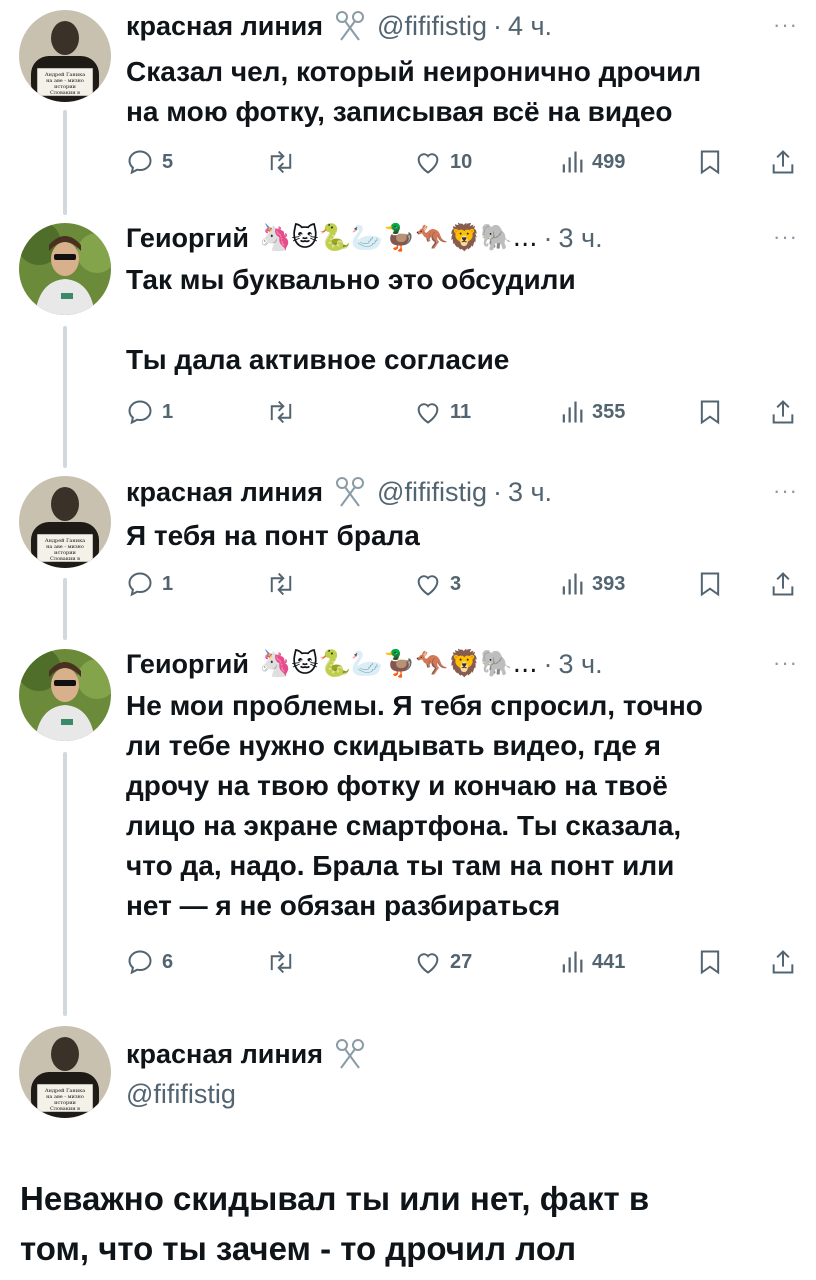 Image resolution: width=816 pixels, height=1280 pixels. I want to click on reply-button: 6, so click(149, 962).